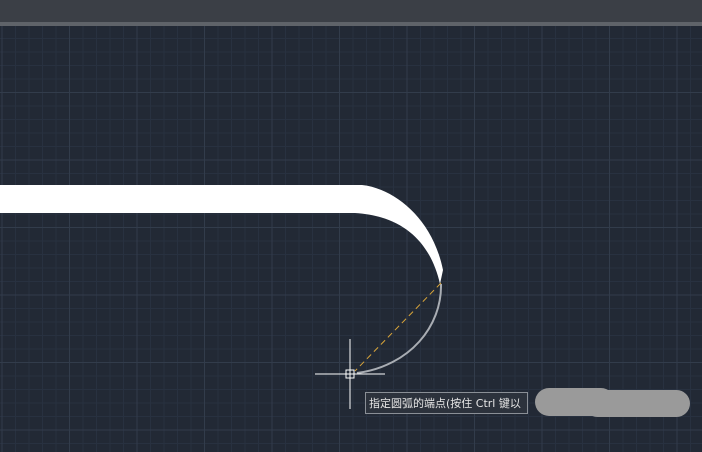 The image size is (702, 452). I want to click on dynamic-input-tooltip: 指定圆弧的端点(按住 Ctrl 键以, so click(446, 403).